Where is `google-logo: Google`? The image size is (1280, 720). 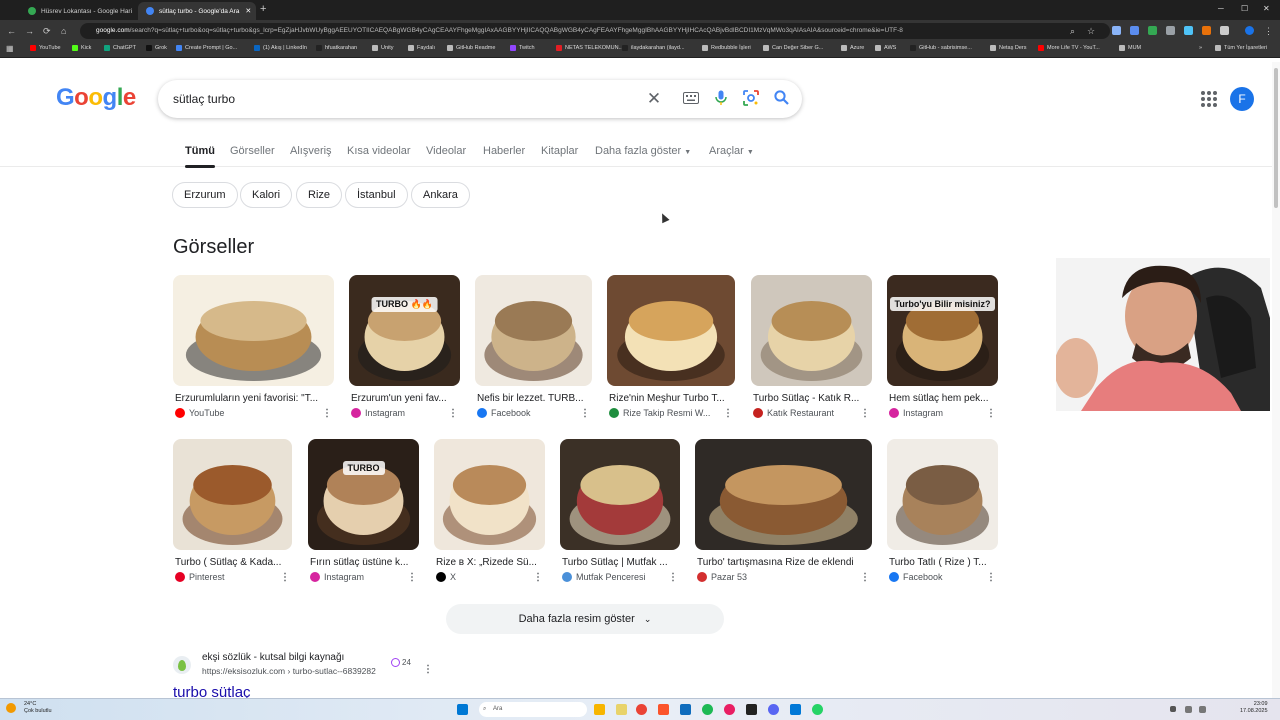 google-logo: Google is located at coordinates (96, 98).